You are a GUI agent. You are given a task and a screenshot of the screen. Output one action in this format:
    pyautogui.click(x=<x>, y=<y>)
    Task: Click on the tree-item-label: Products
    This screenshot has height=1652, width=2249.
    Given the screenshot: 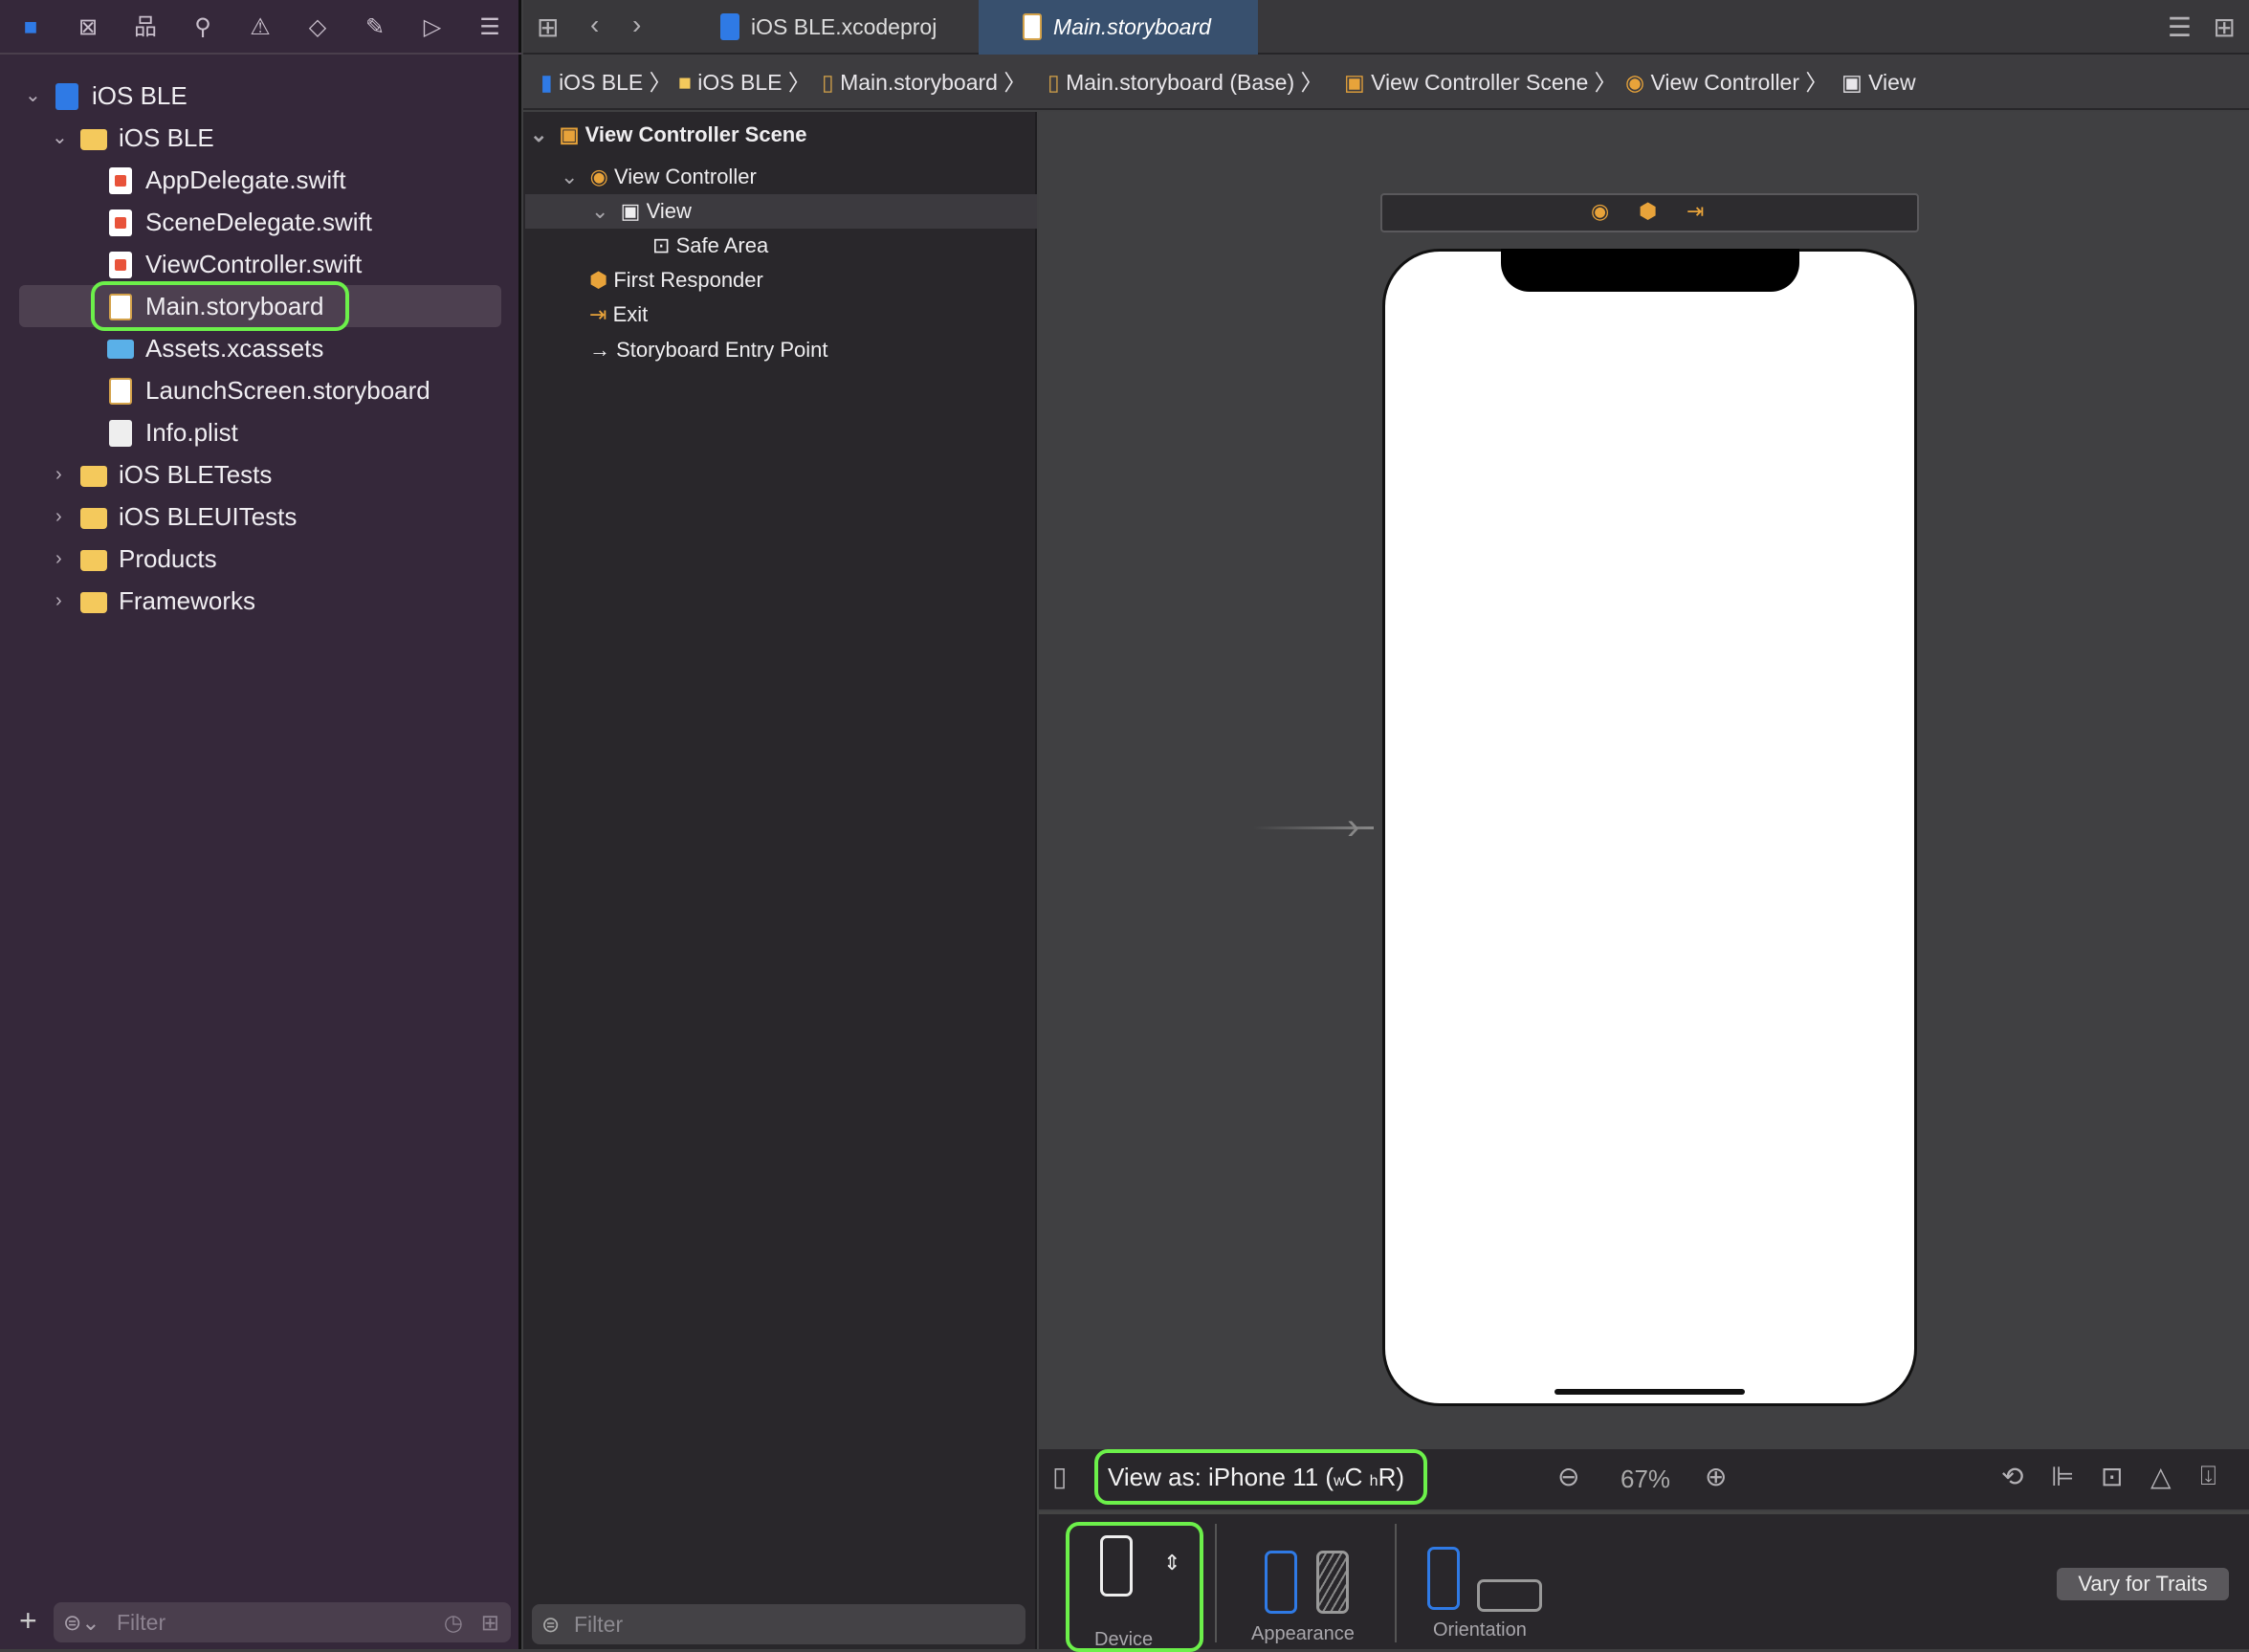 What is the action you would take?
    pyautogui.click(x=168, y=558)
    